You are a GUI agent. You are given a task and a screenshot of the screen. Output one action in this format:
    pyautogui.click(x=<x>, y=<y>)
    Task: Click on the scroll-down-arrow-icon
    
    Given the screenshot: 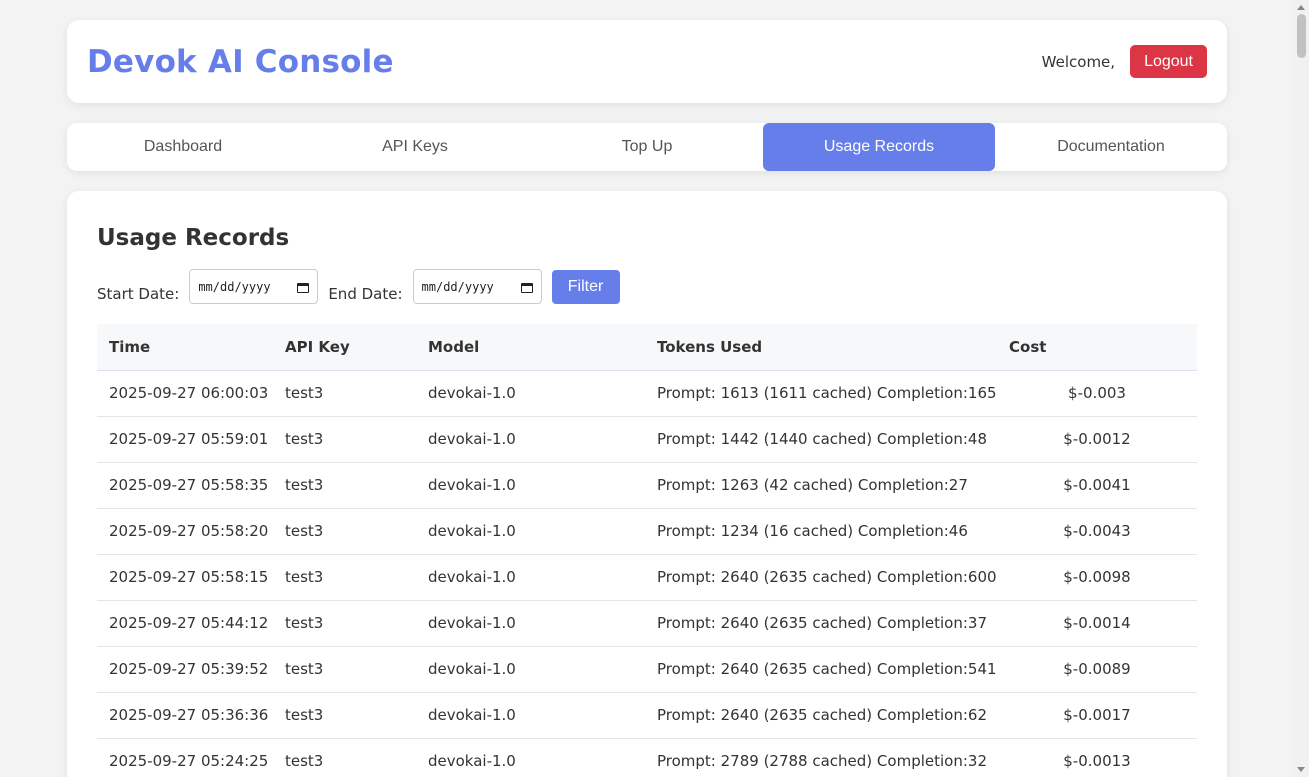 What is the action you would take?
    pyautogui.click(x=1301, y=769)
    